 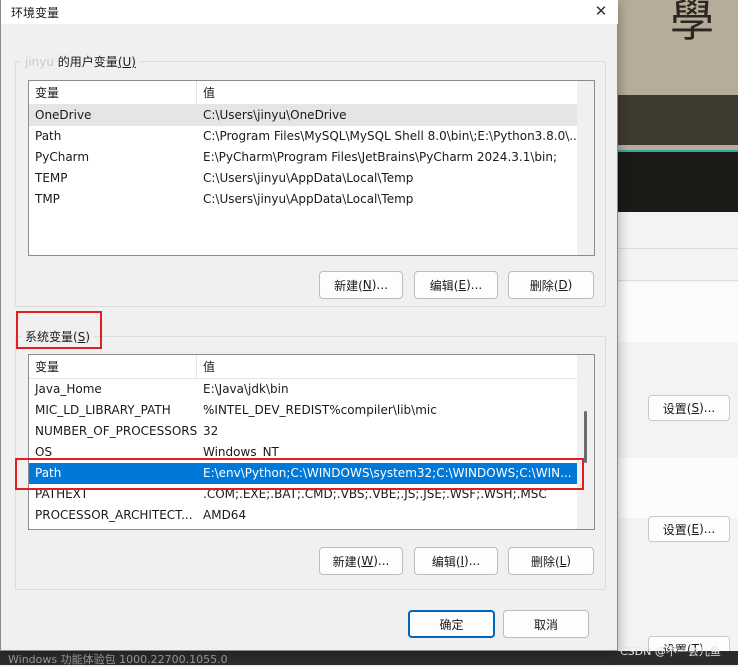 I want to click on watermark: CSDN @不一会儿鱼, so click(x=670, y=651).